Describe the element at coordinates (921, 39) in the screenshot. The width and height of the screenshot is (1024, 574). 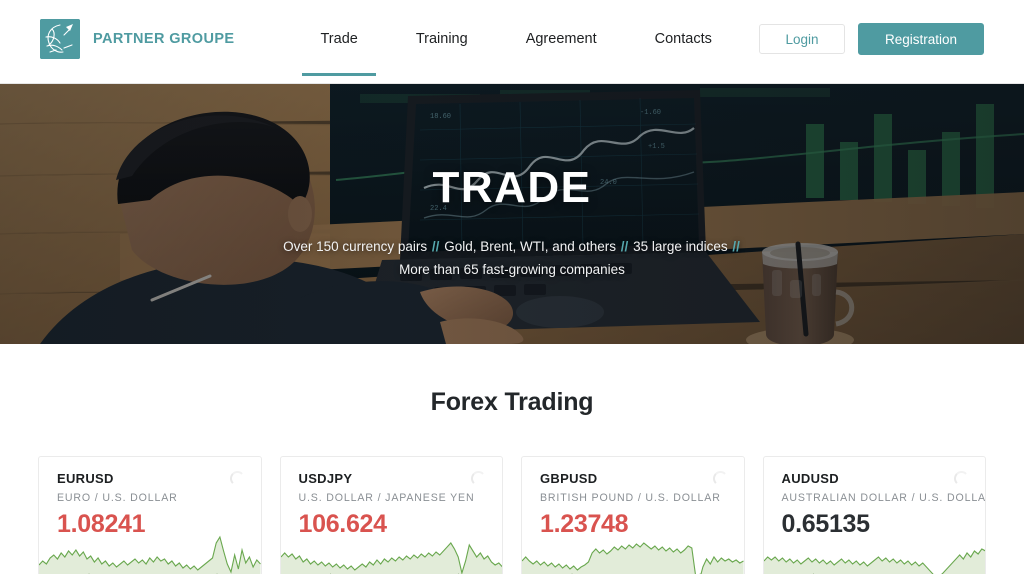
I see `registration-button: Registration` at that location.